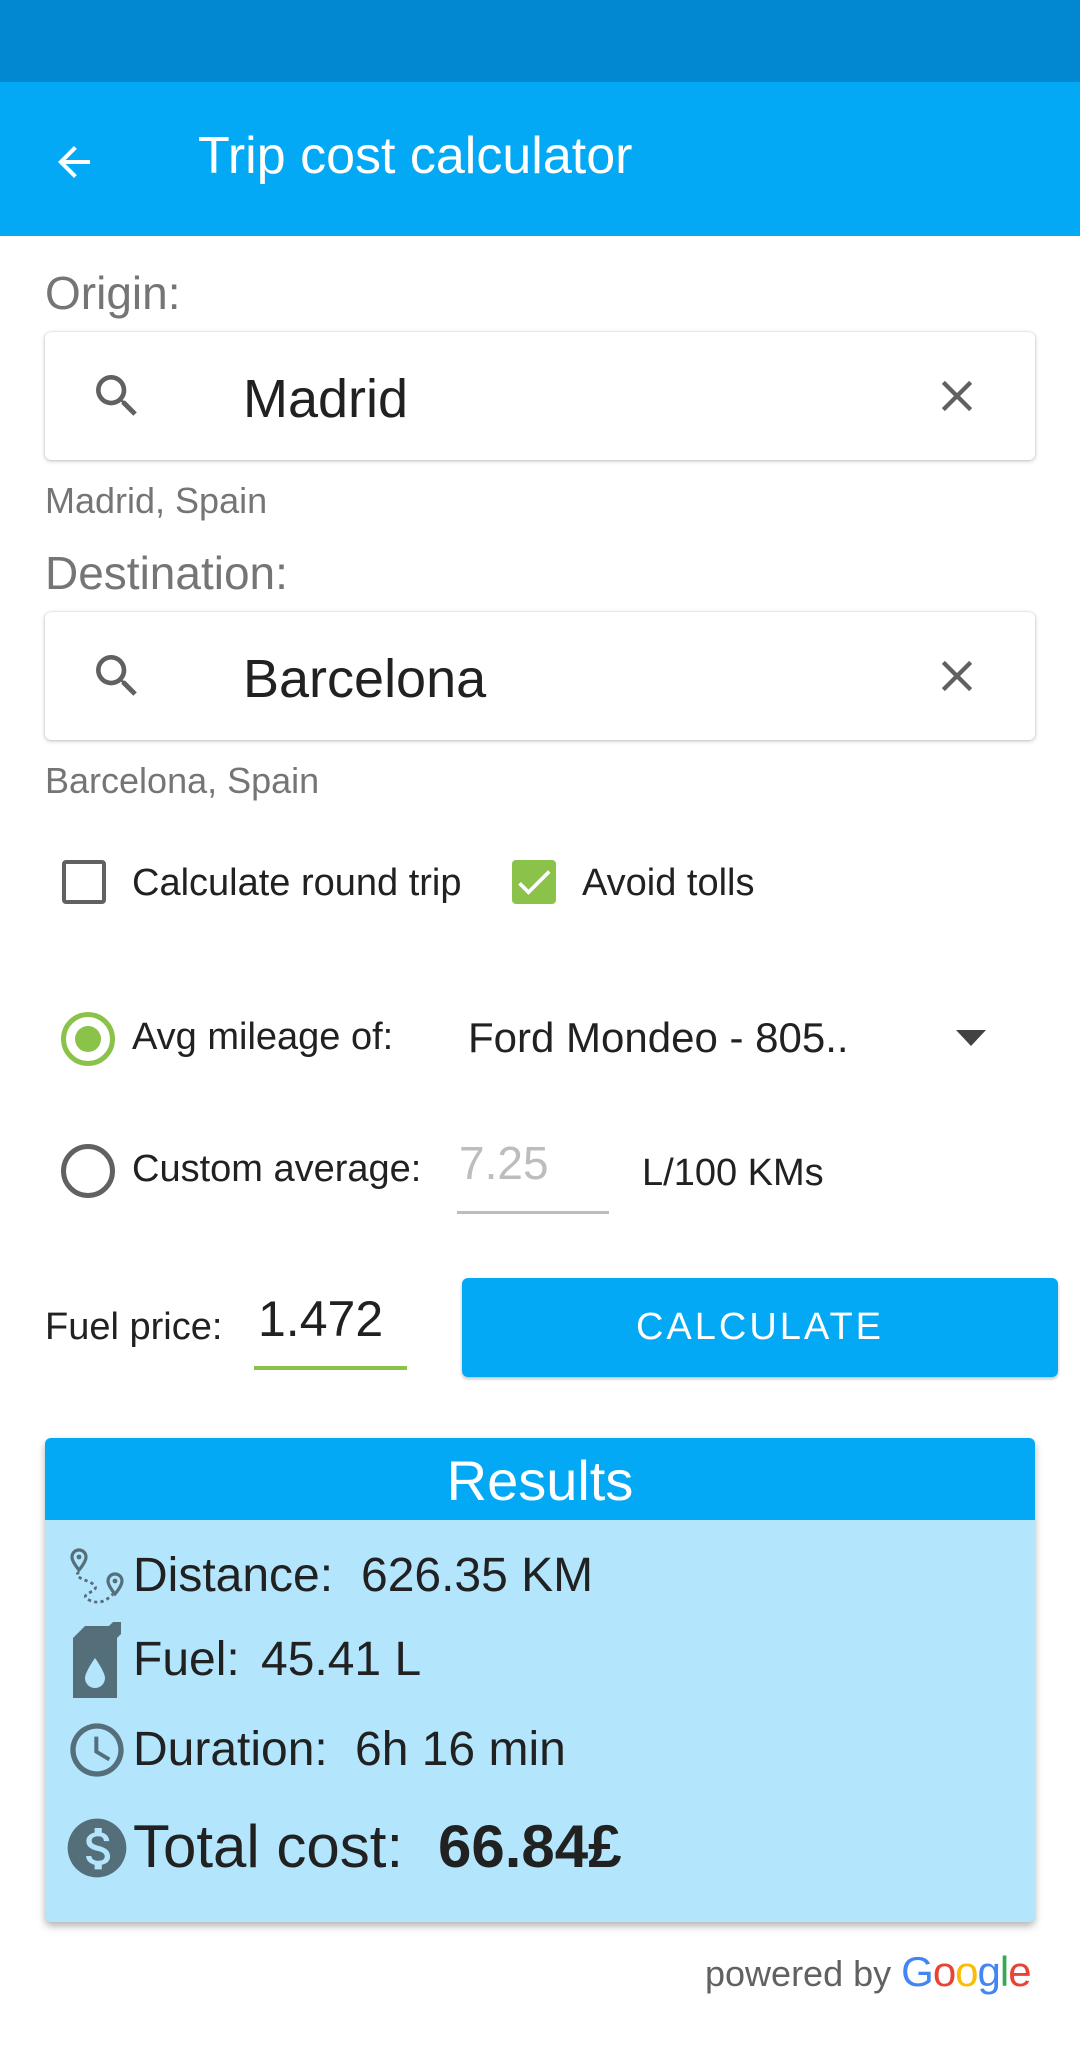 This screenshot has height=2047, width=1080. Describe the element at coordinates (97, 1750) in the screenshot. I see `clock-icon` at that location.